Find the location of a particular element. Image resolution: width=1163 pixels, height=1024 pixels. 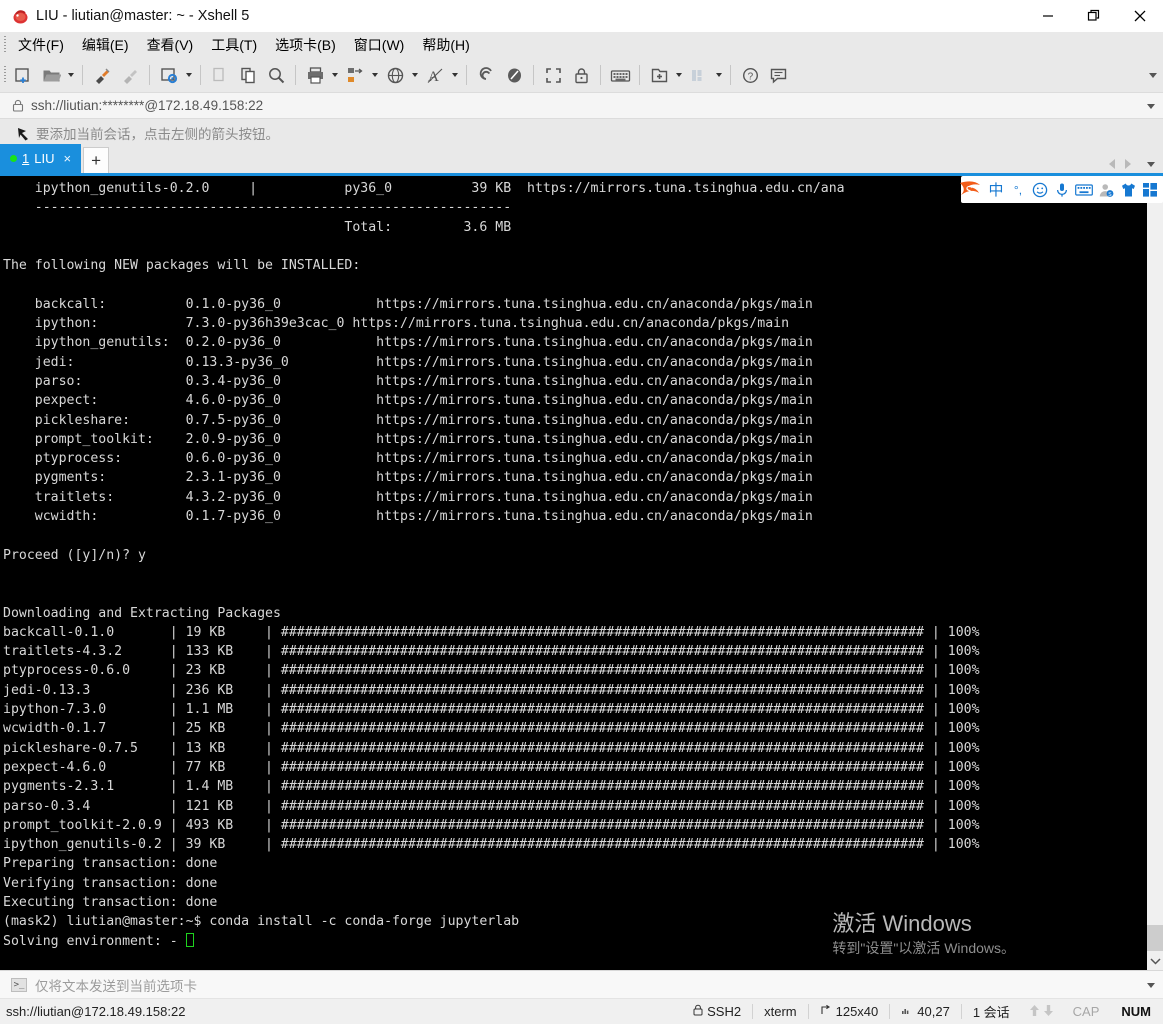

menubar-grip is located at coordinates (4, 44).